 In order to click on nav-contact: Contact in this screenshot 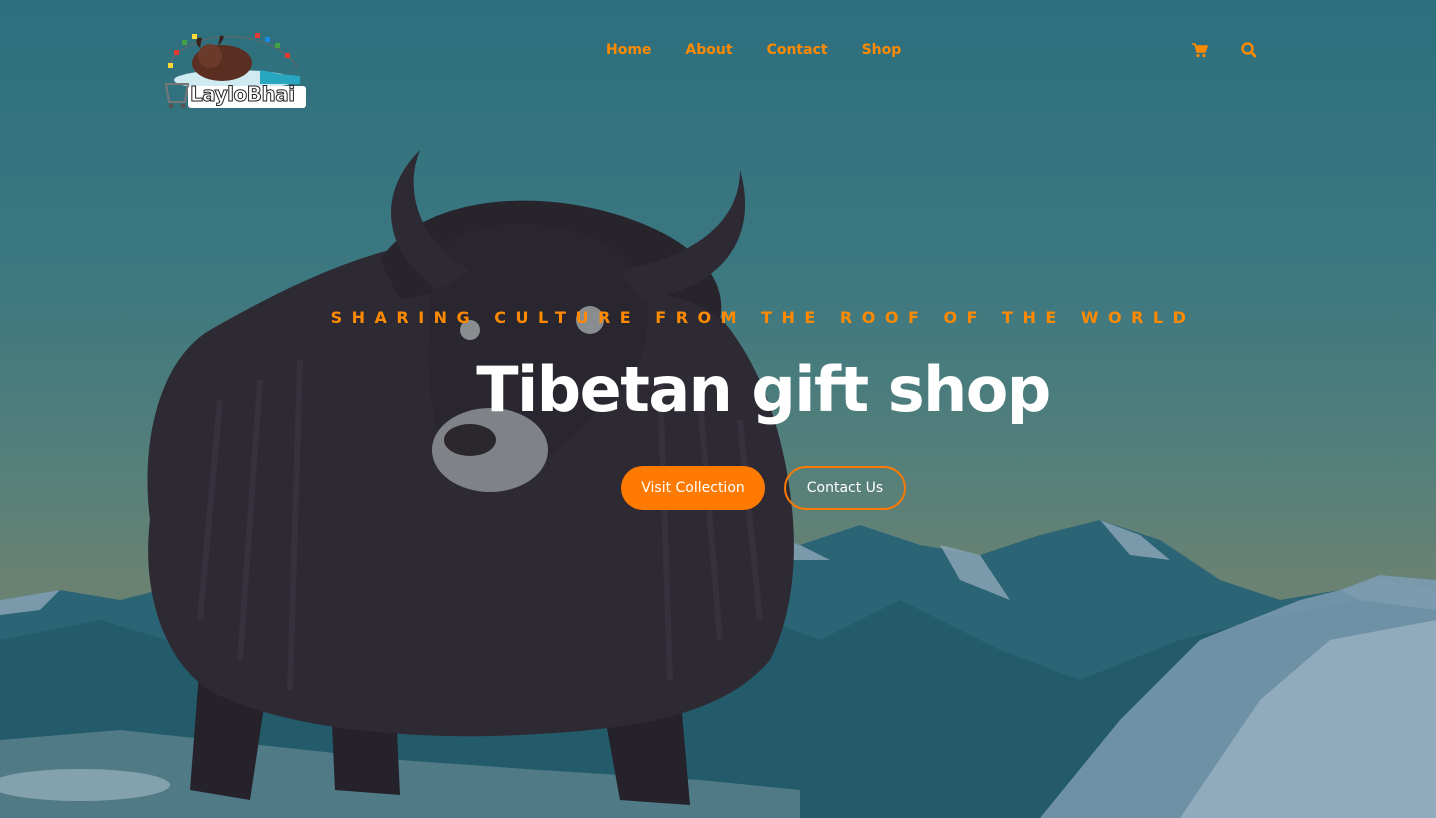, I will do `click(797, 50)`.